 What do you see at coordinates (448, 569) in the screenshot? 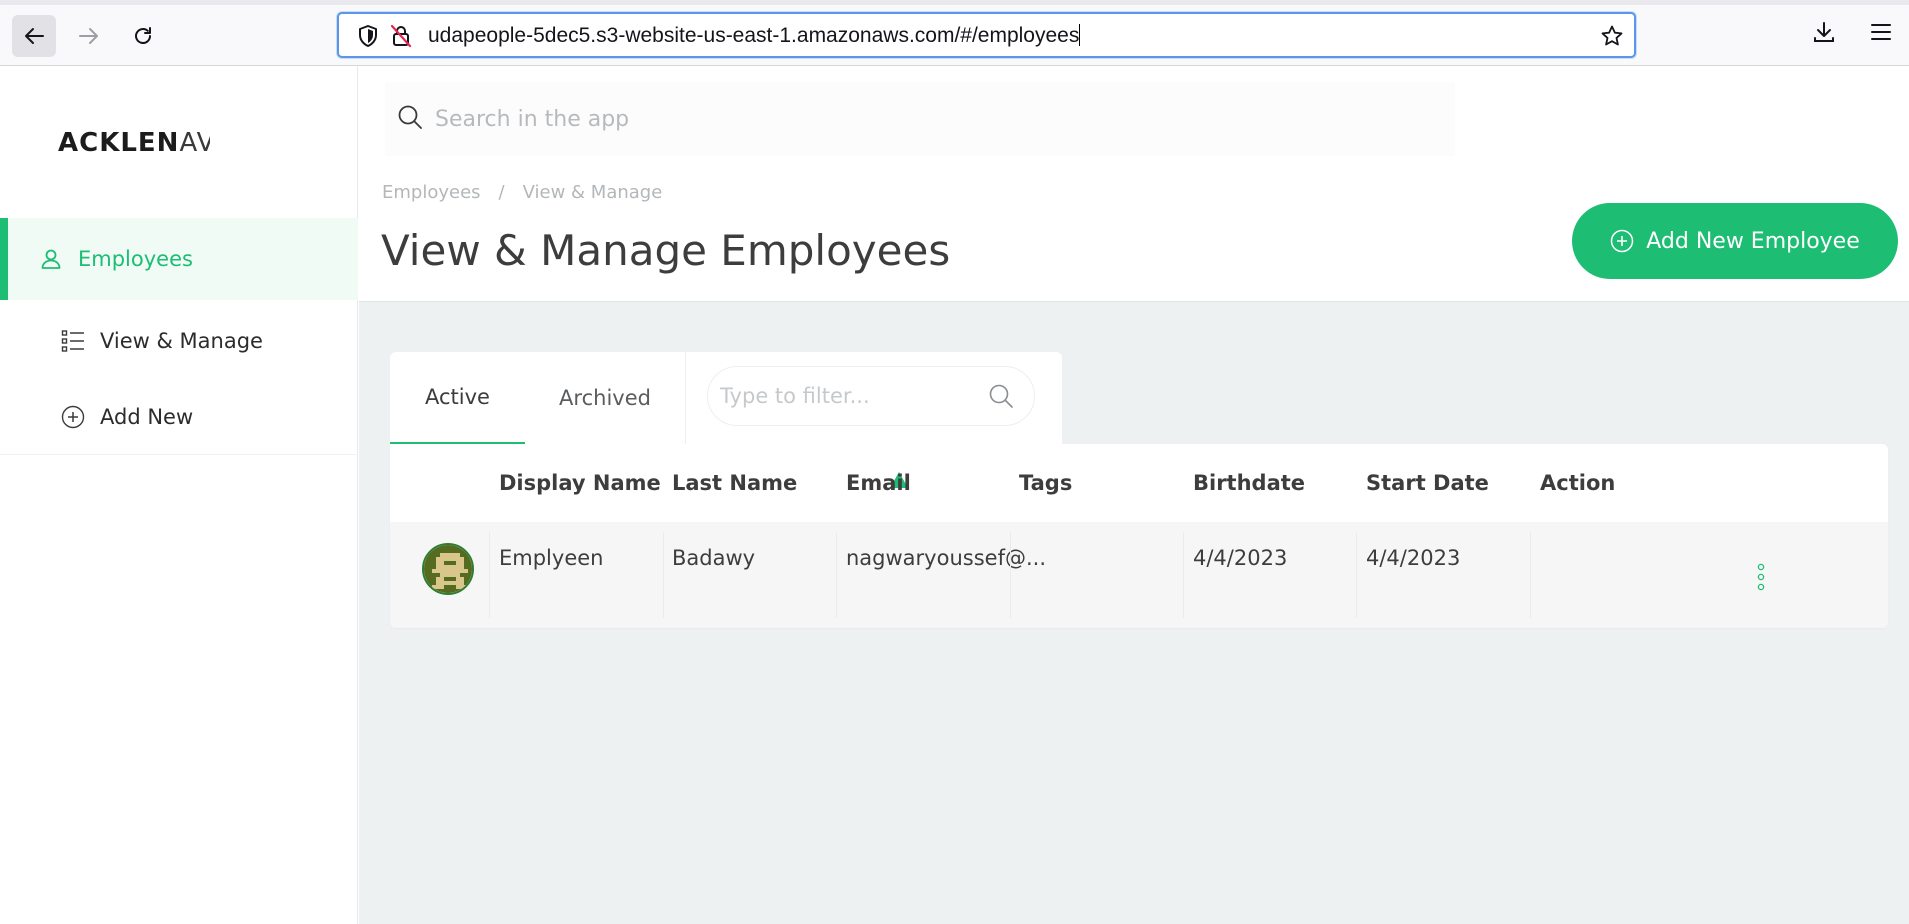
I see `avatar` at bounding box center [448, 569].